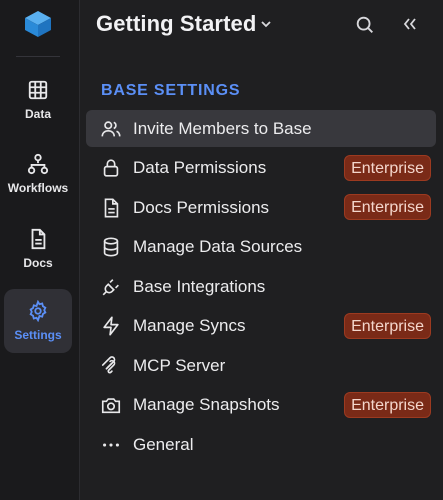 The image size is (443, 500). I want to click on menu-item-manage-snapshots: Manage Snapshots Enterprise, so click(261, 405).